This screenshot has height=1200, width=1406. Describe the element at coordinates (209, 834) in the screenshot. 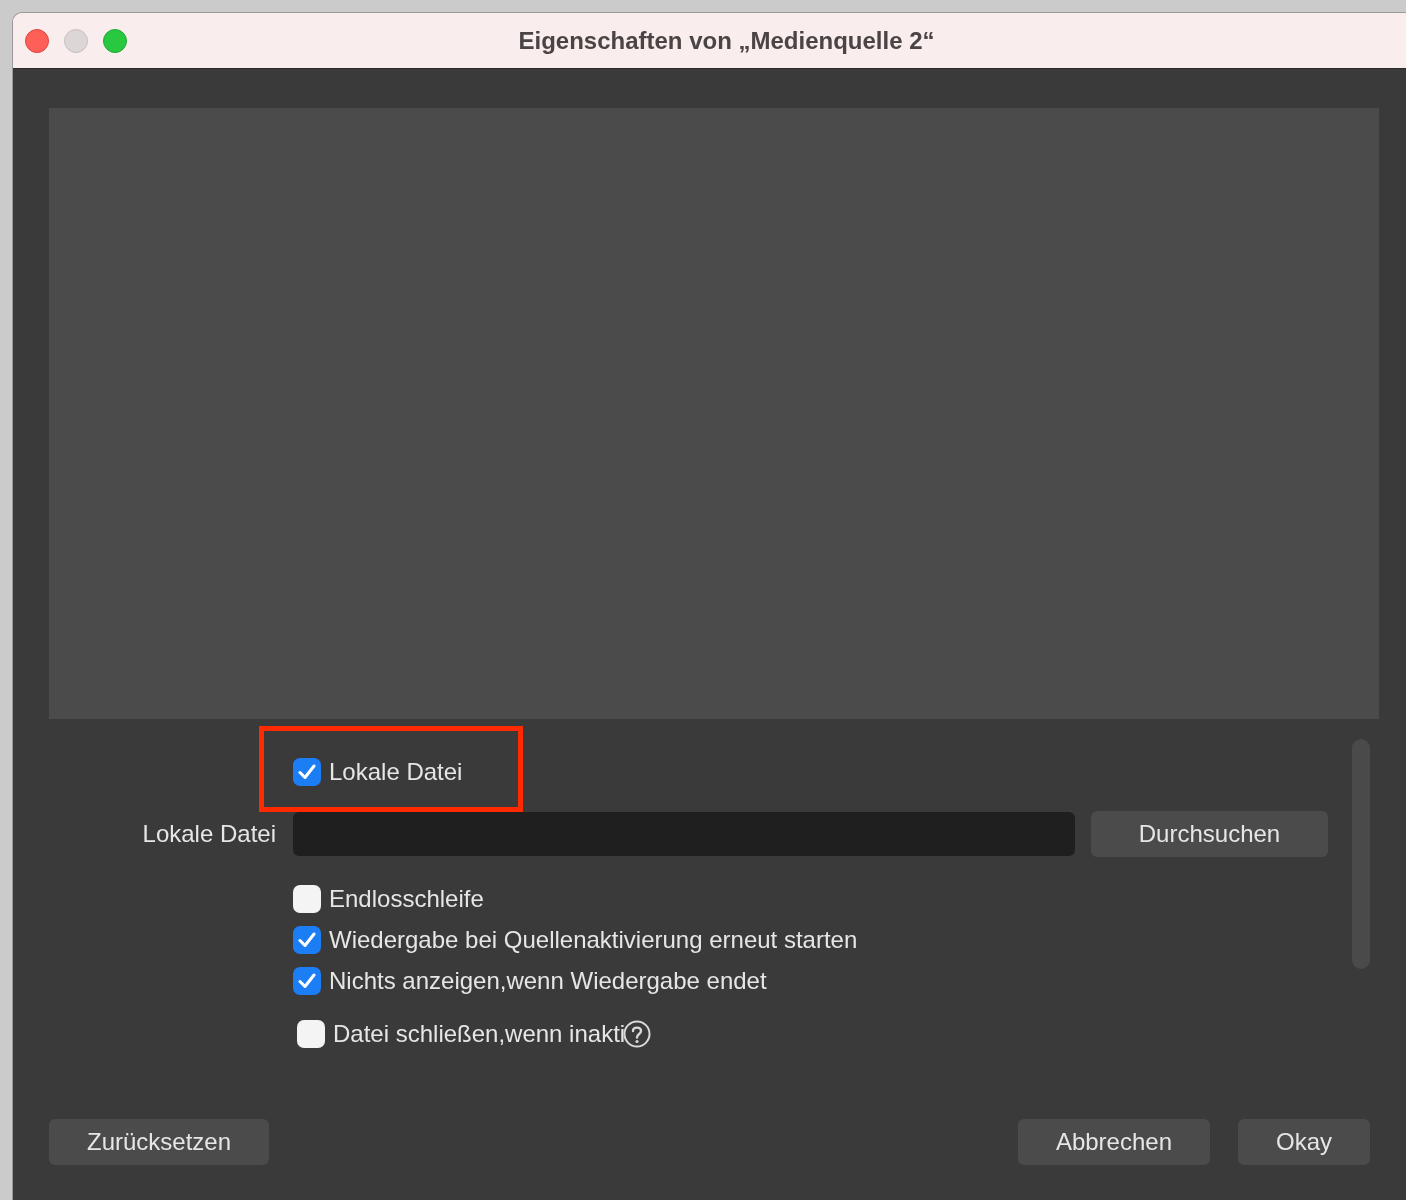

I see `field-label: Lokale Datei` at that location.